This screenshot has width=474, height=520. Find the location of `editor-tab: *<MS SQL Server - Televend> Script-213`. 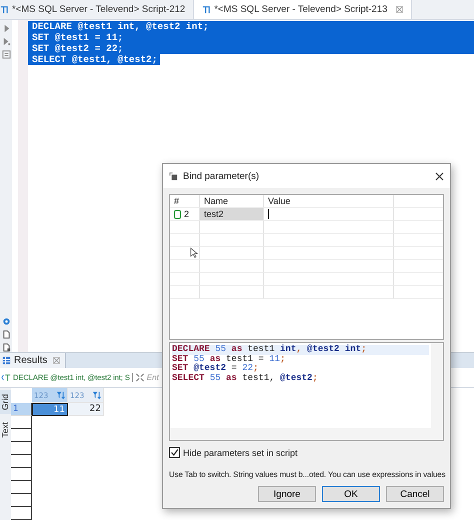

editor-tab: *<MS SQL Server - Televend> Script-213 is located at coordinates (302, 9).